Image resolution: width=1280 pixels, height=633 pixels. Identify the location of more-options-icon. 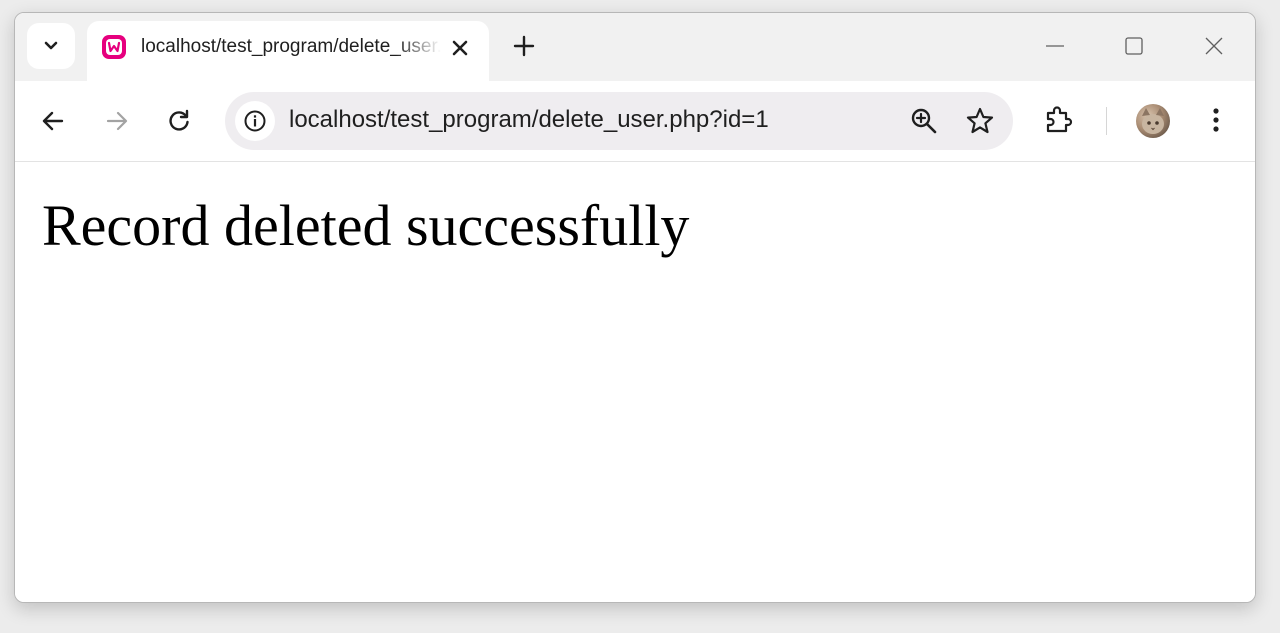
(1216, 120).